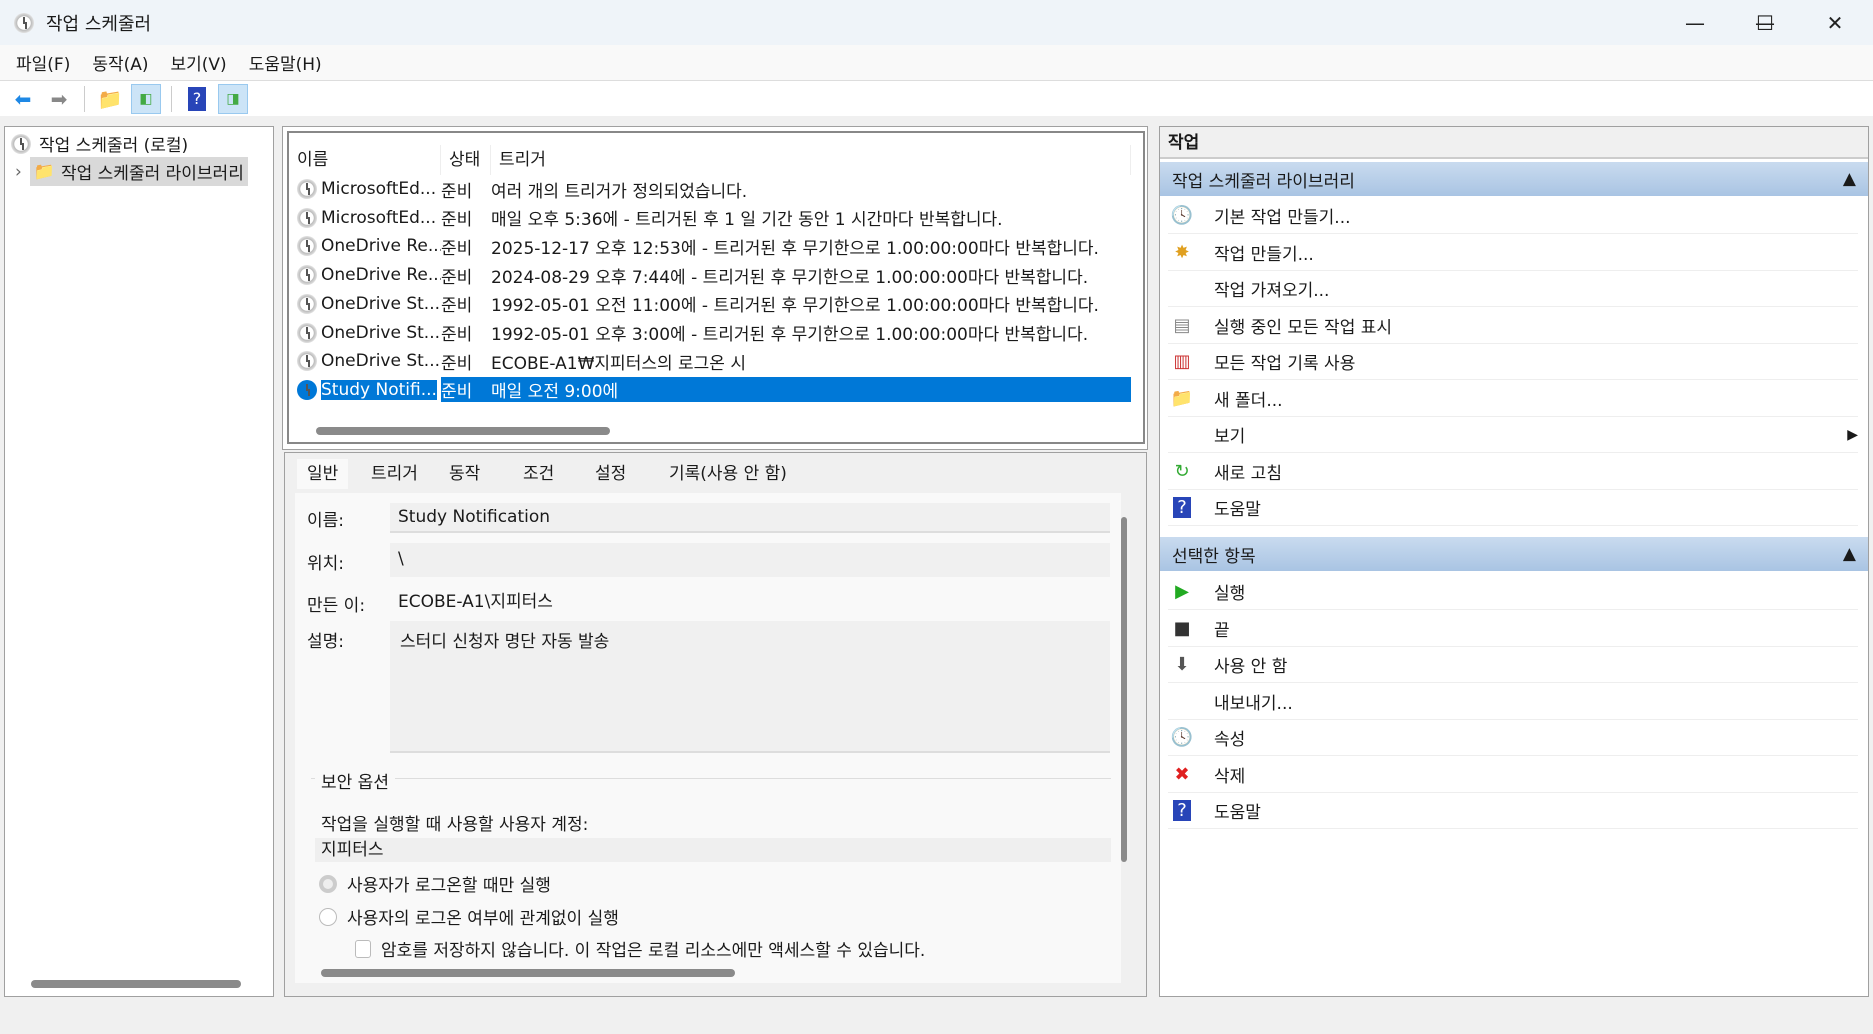 The image size is (1873, 1034). Describe the element at coordinates (1513, 472) in the screenshot. I see `action-refresh: ↻ 새로 고침` at that location.